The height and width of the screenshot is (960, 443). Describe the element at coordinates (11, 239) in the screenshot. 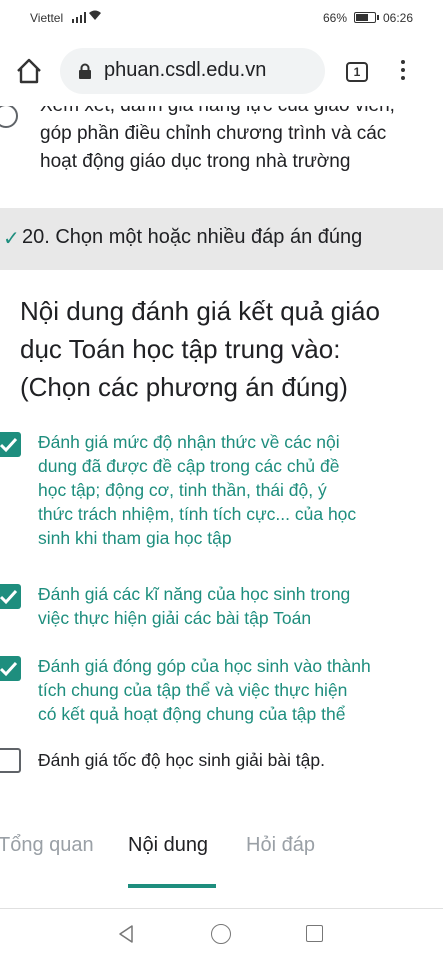

I see `checkmark-icon: ✓` at that location.